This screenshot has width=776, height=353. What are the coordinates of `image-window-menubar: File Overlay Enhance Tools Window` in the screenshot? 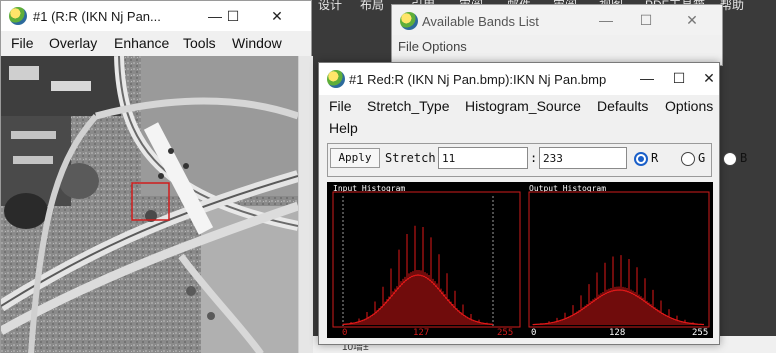 It's located at (156, 45).